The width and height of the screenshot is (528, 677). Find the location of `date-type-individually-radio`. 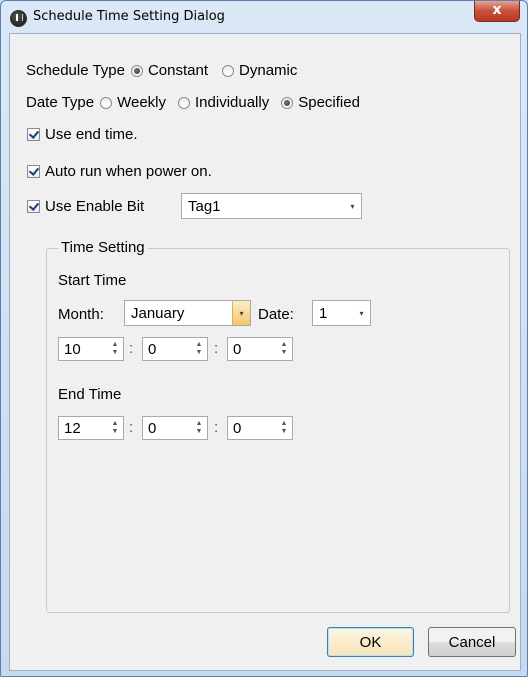

date-type-individually-radio is located at coordinates (184, 102).